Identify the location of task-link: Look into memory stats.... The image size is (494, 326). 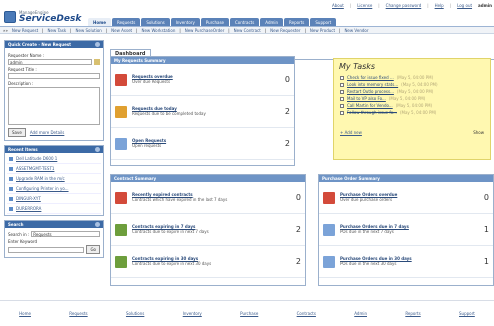
(372, 84).